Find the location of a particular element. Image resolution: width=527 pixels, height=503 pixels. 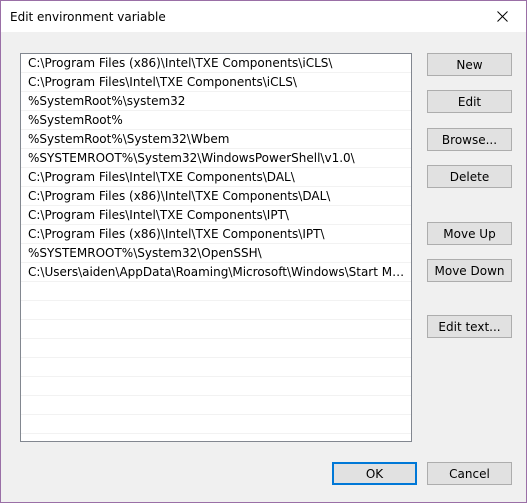

close-icon is located at coordinates (502, 16).